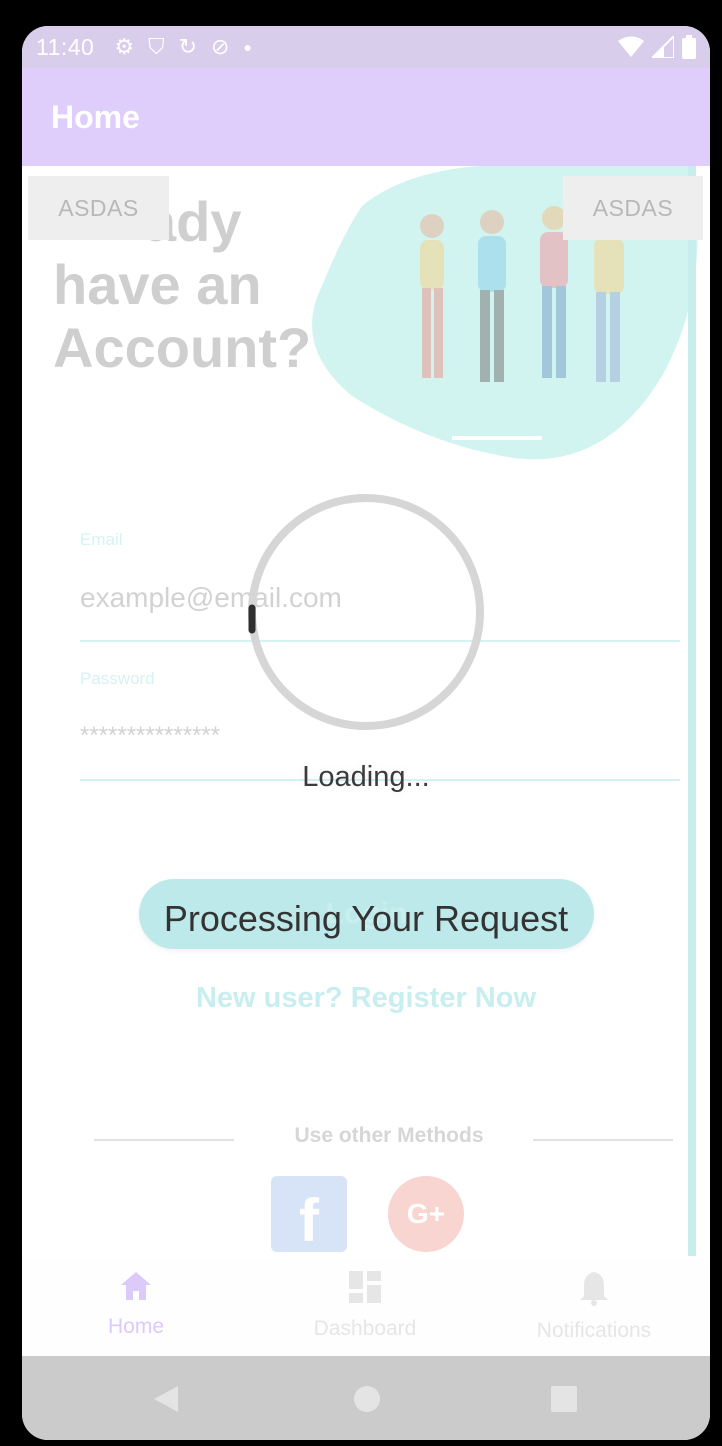  I want to click on home-circle-icon, so click(367, 1399).